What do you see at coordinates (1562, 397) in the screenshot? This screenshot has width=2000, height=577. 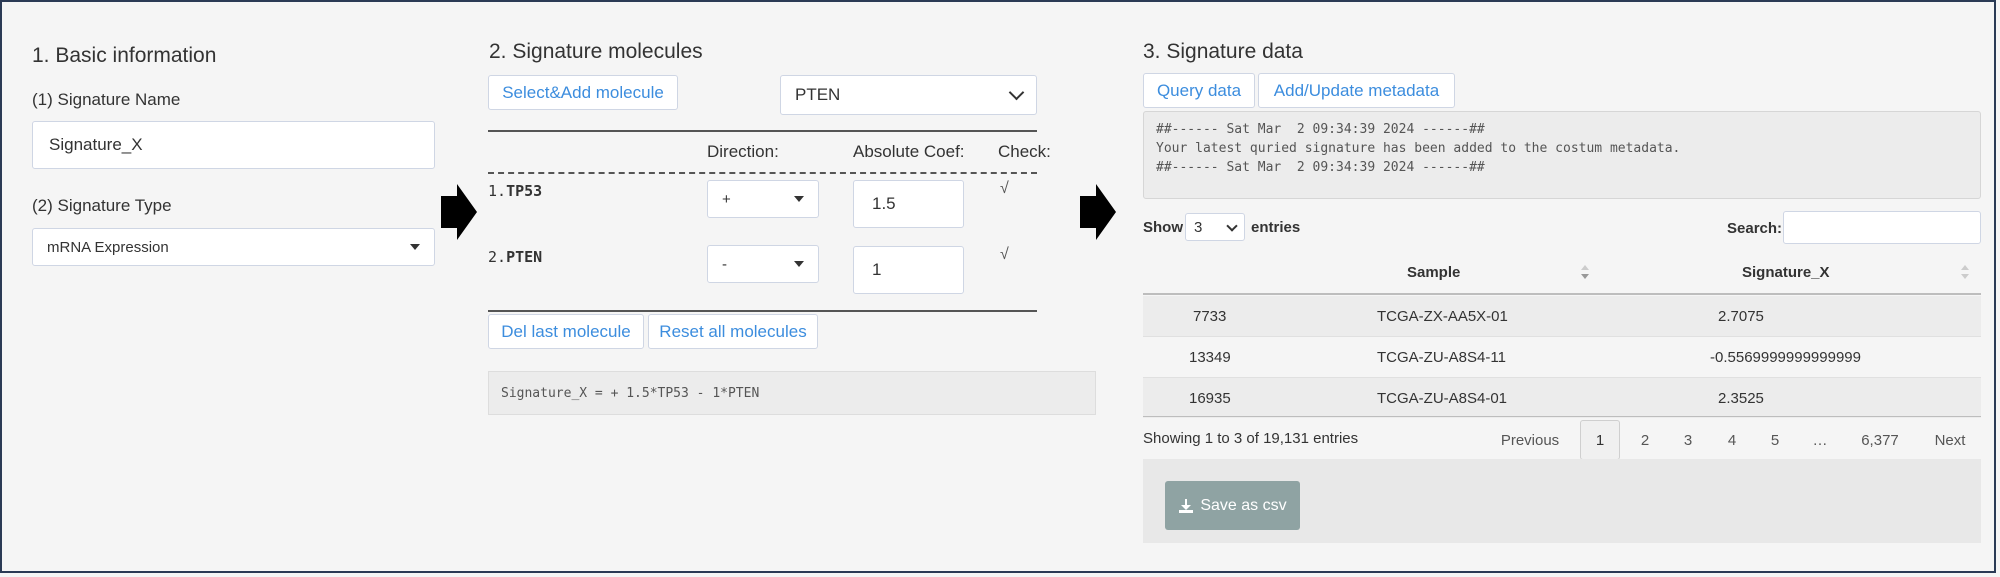 I see `table-row: 16935 TCGA-ZU-A8S4-01 2.3525` at bounding box center [1562, 397].